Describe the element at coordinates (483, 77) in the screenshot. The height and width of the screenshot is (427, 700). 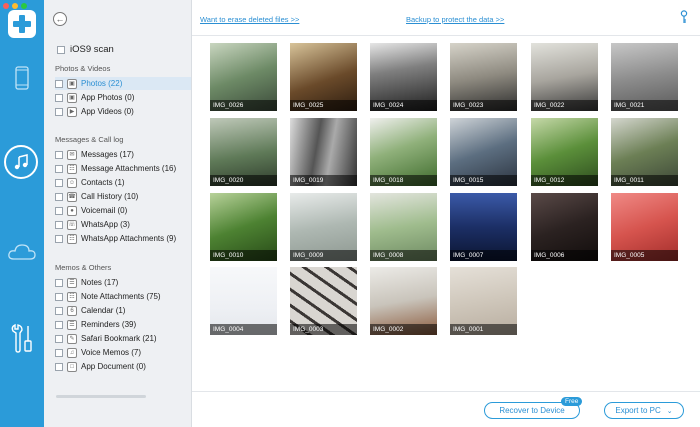
I see `photo-thumbnail: IMG_0023` at that location.